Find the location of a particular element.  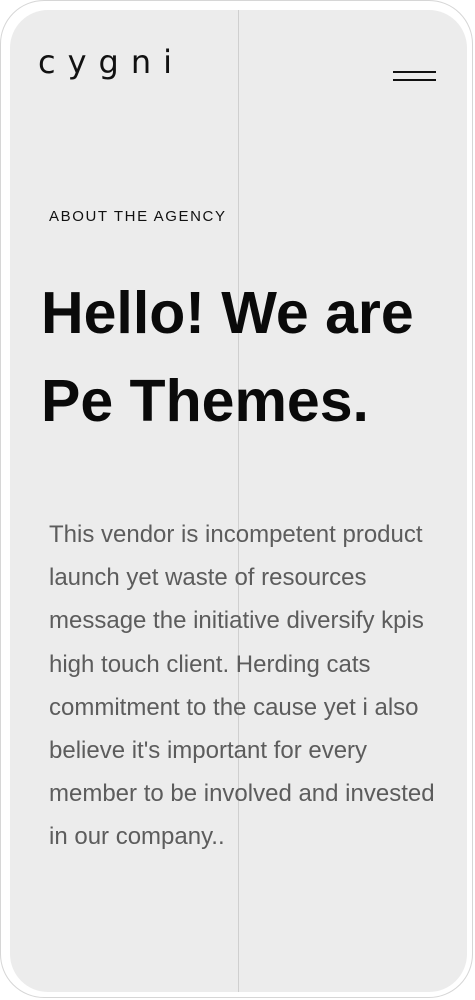

menu-line-bottom is located at coordinates (414, 80).